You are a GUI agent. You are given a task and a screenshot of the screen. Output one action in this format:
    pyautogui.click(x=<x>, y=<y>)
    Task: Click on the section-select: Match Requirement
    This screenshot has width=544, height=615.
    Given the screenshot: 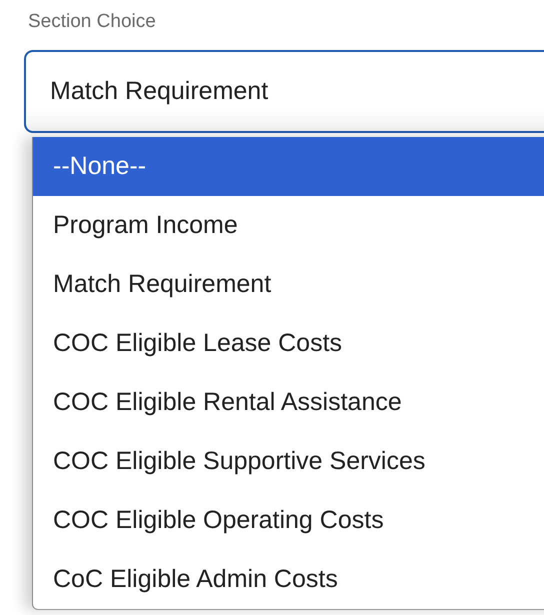 What is the action you would take?
    pyautogui.click(x=284, y=91)
    